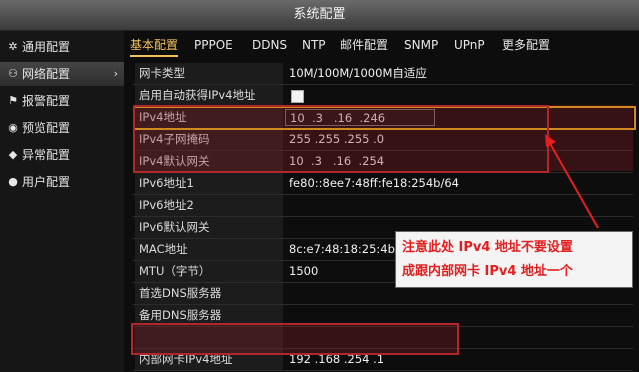 Image resolution: width=639 pixels, height=372 pixels. Describe the element at coordinates (526, 45) in the screenshot. I see `tab-more: 更多配置` at that location.